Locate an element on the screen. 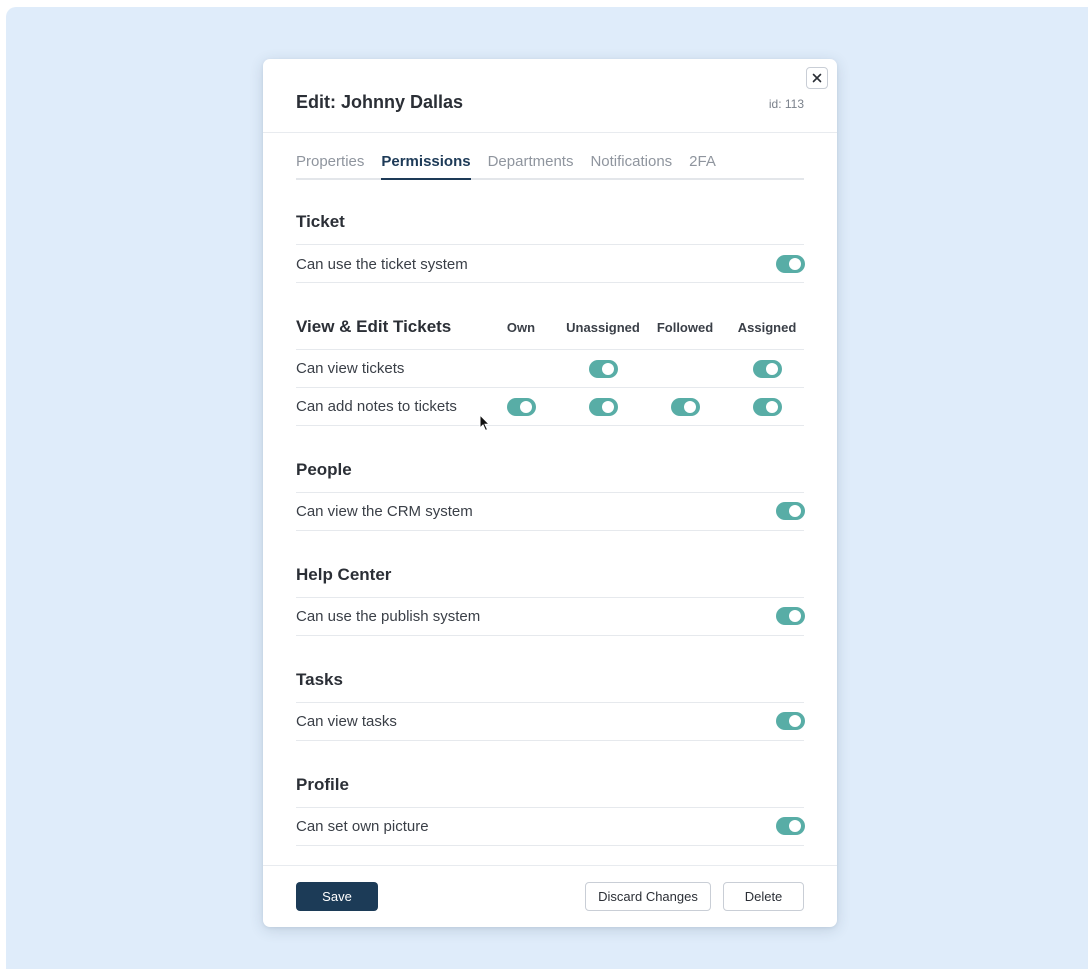 This screenshot has height=969, width=1088. close-button is located at coordinates (817, 78).